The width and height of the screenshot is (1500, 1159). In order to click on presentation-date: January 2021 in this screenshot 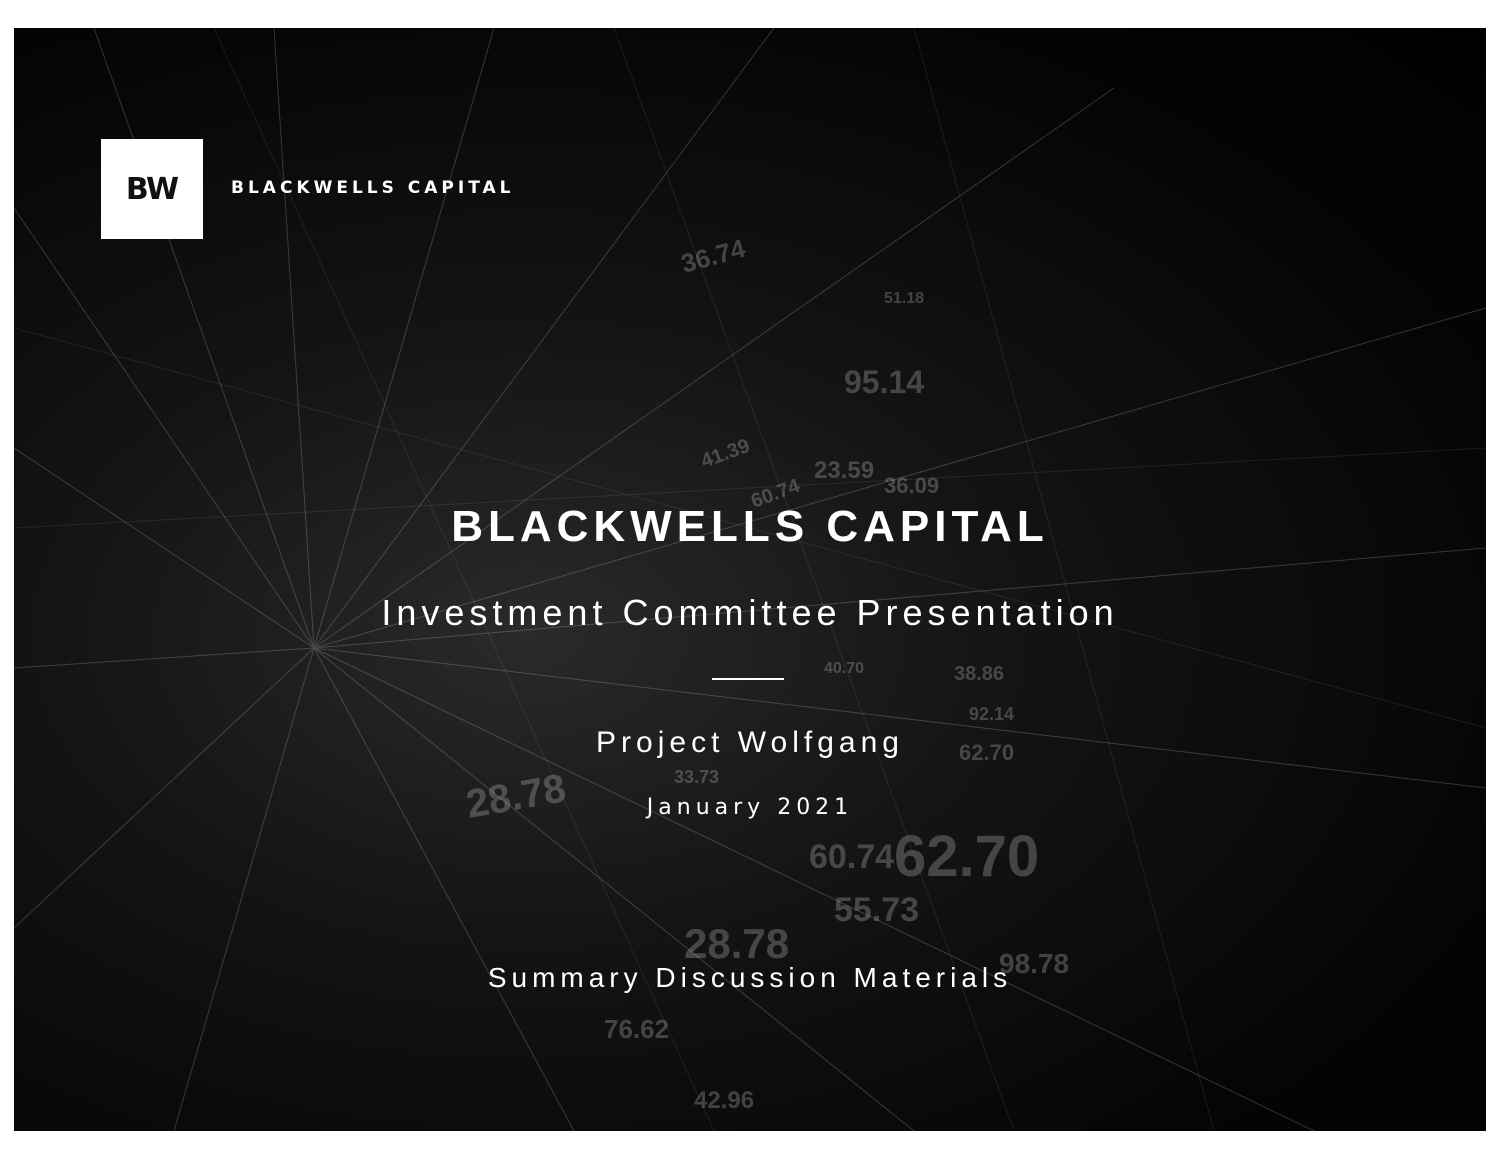, I will do `click(750, 807)`.